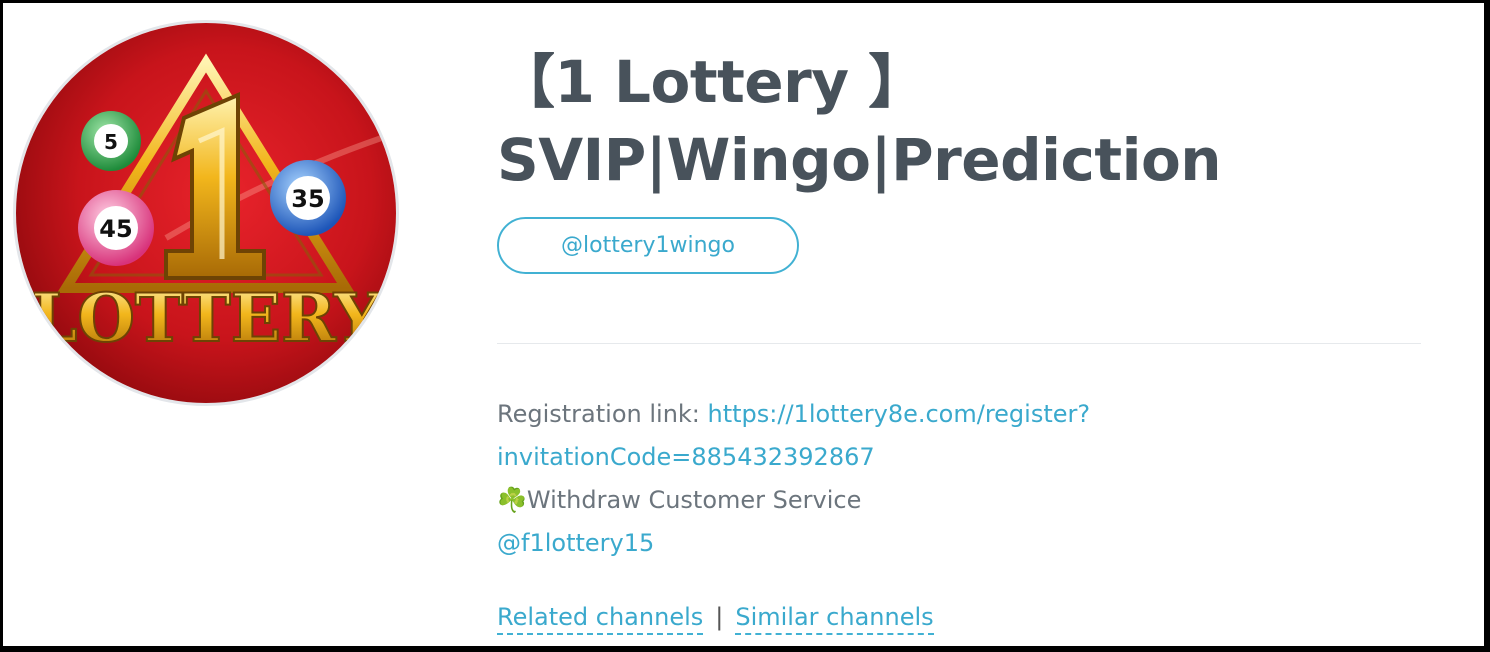 The width and height of the screenshot is (1490, 652). What do you see at coordinates (686, 457) in the screenshot?
I see `registration-link-continued: invitationCode=885432392867` at bounding box center [686, 457].